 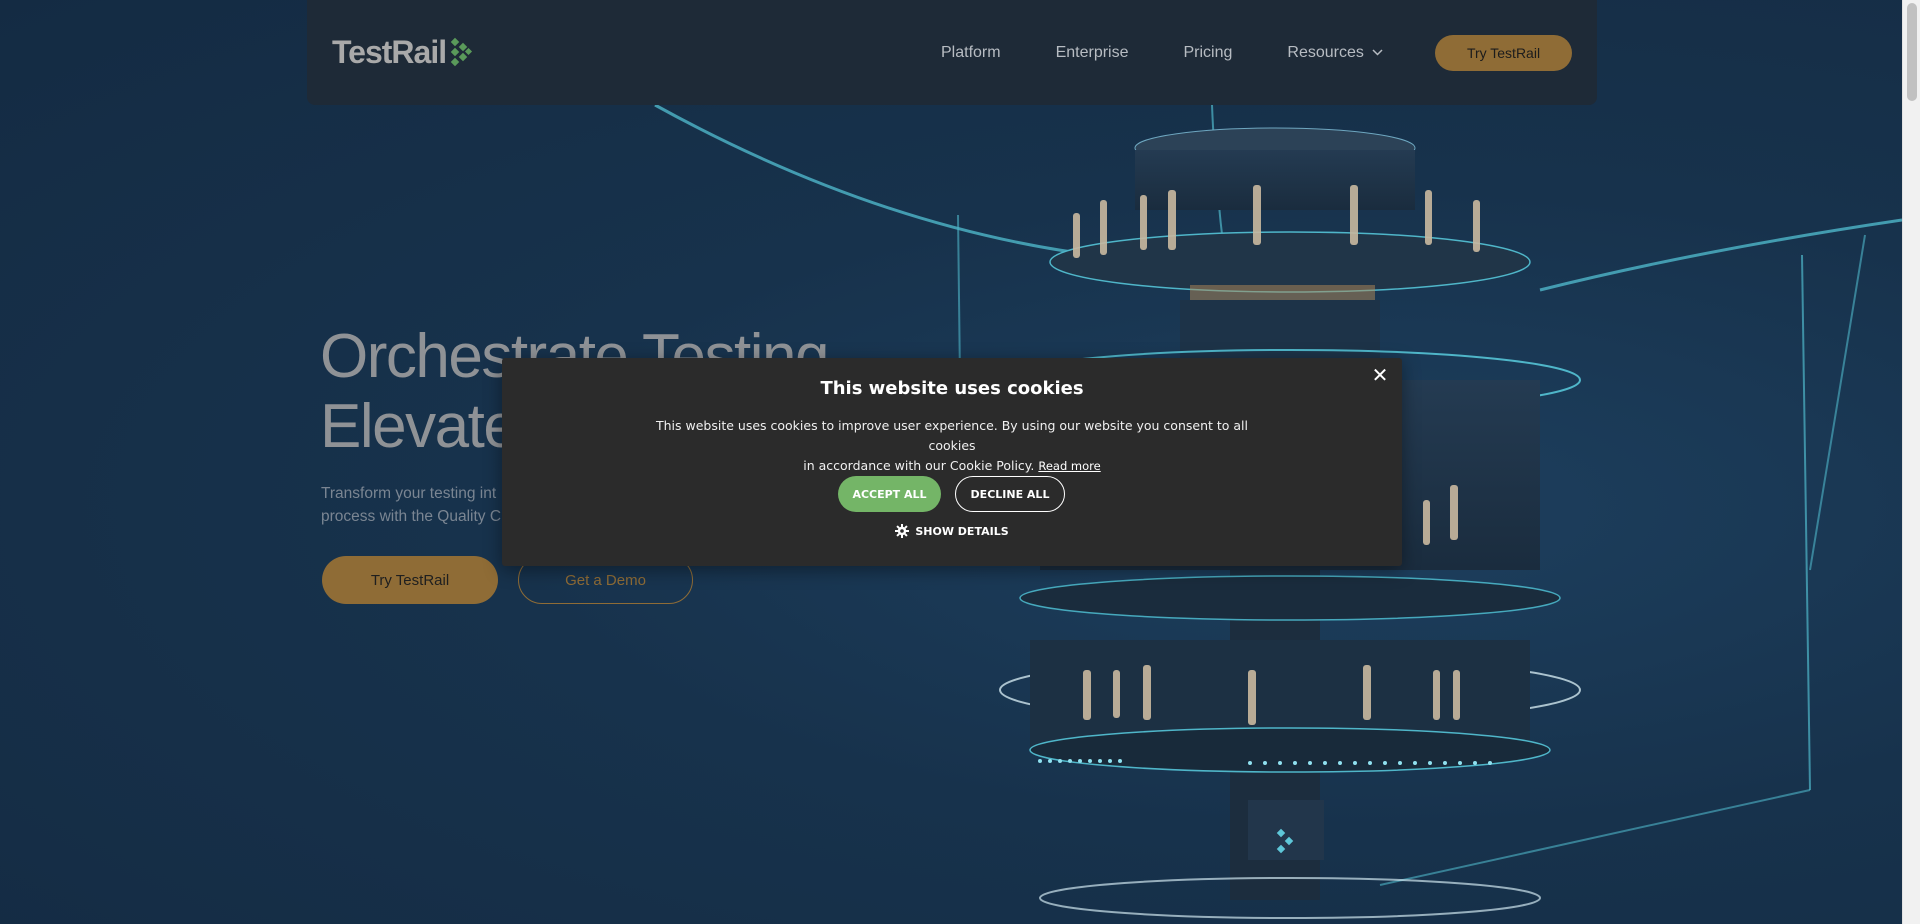 I want to click on show-details-toggle: SHOW DETAILS, so click(x=952, y=531).